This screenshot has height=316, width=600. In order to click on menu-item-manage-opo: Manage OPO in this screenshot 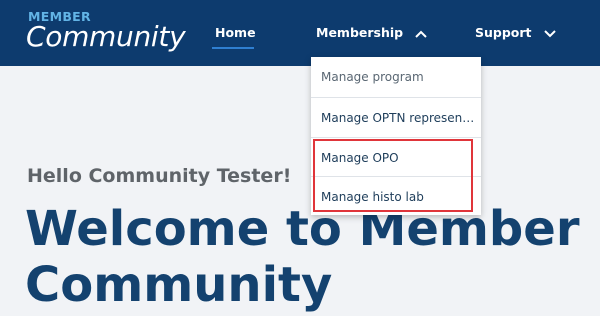, I will do `click(396, 157)`.